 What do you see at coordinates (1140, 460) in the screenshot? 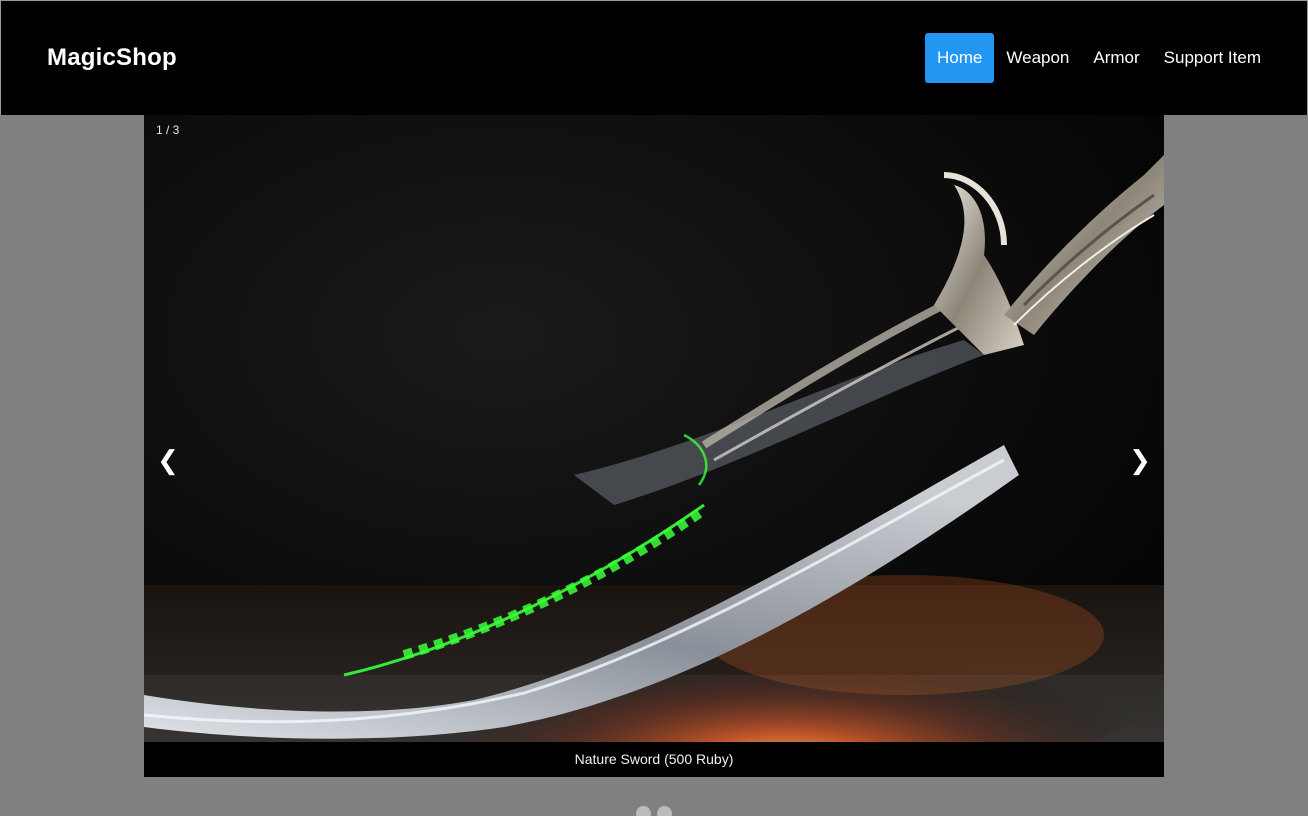
I see `next-slide-button: ❯` at bounding box center [1140, 460].